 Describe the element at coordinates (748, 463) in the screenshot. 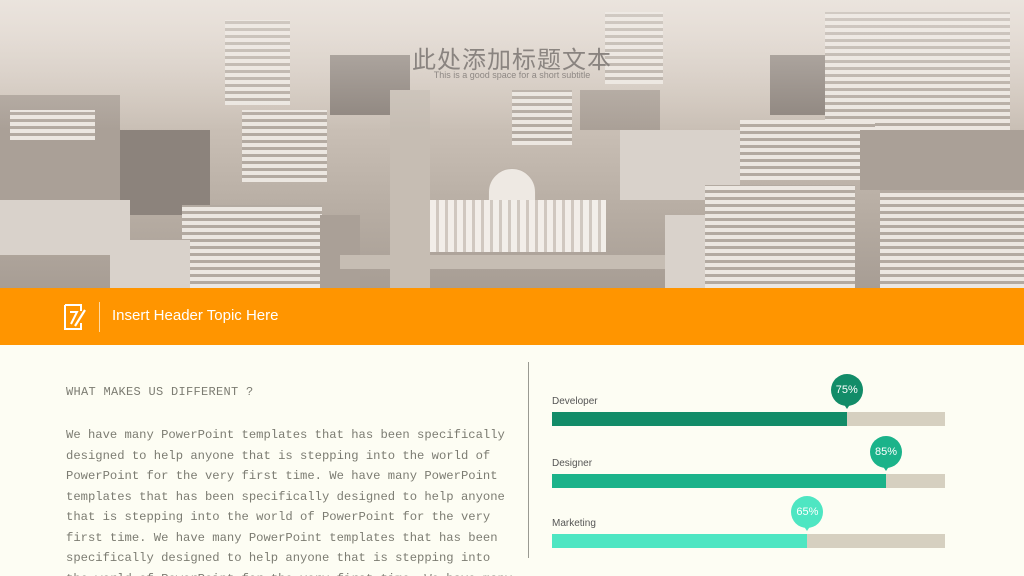

I see `skill-designer: Designer 85%` at that location.